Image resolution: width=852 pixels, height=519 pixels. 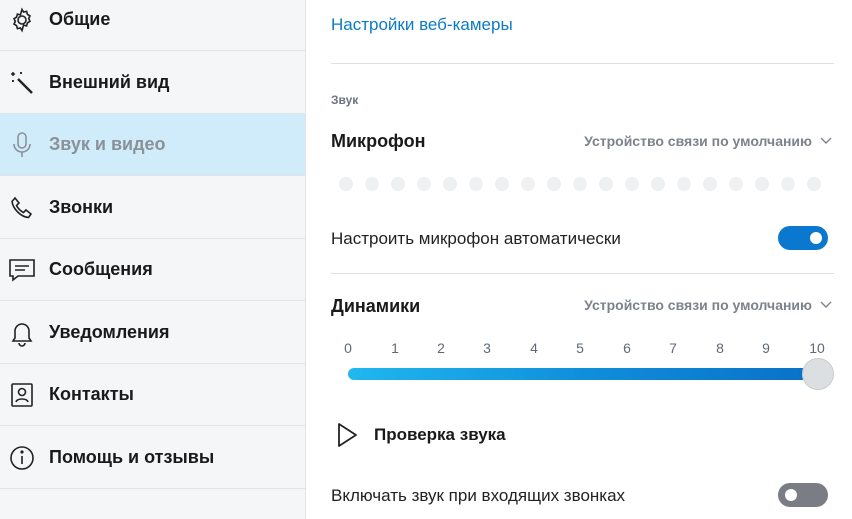 I want to click on section-label-sound: Звук, so click(x=345, y=100).